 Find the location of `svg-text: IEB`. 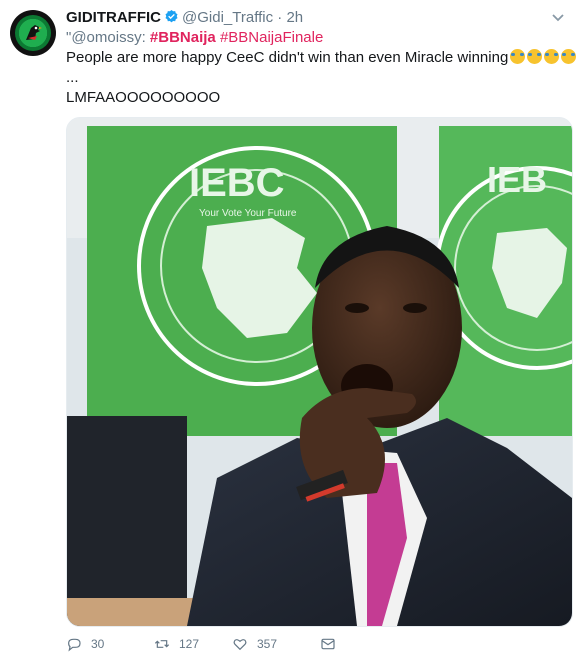

svg-text: IEB is located at coordinates (517, 179).